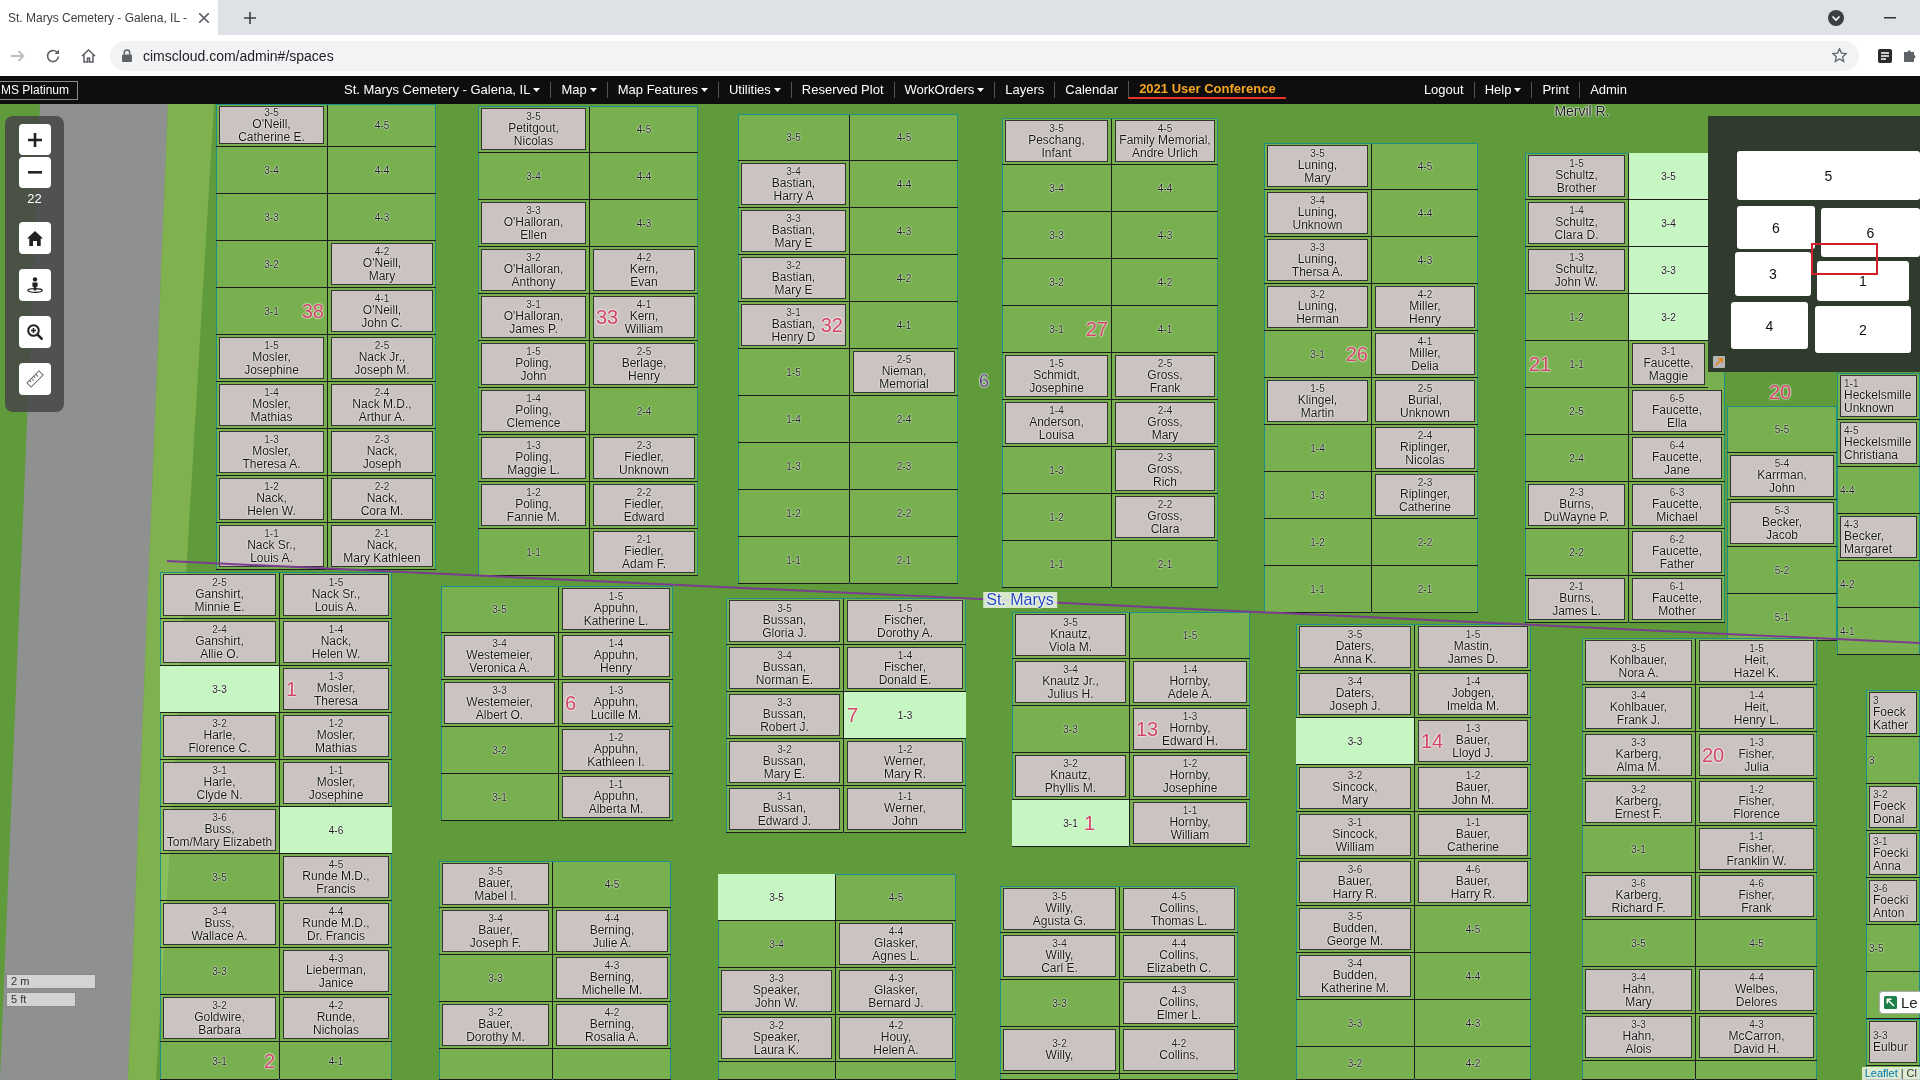 The image size is (1920, 1080). I want to click on plot-cell: 3-5 Budden, George M., so click(1355, 929).